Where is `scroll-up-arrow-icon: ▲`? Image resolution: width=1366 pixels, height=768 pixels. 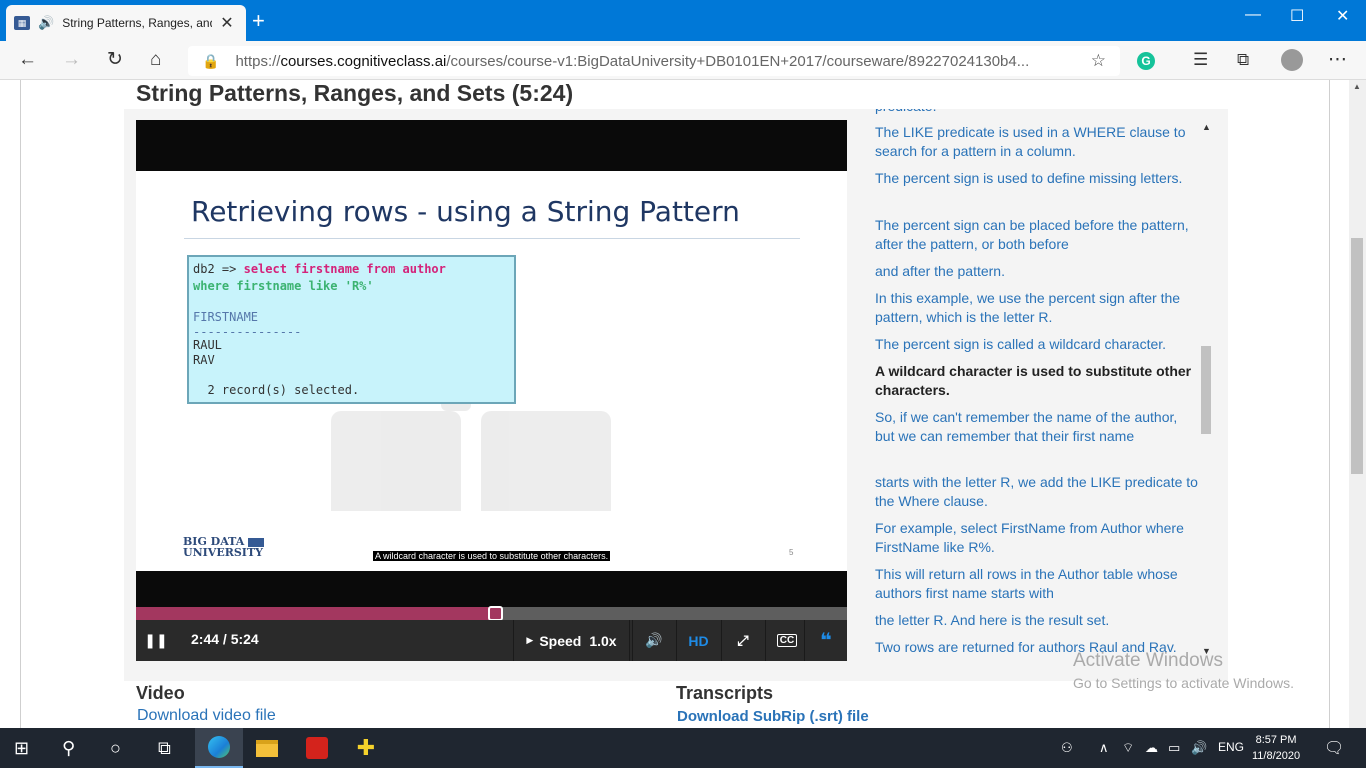
scroll-up-arrow-icon: ▲ is located at coordinates (1357, 86).